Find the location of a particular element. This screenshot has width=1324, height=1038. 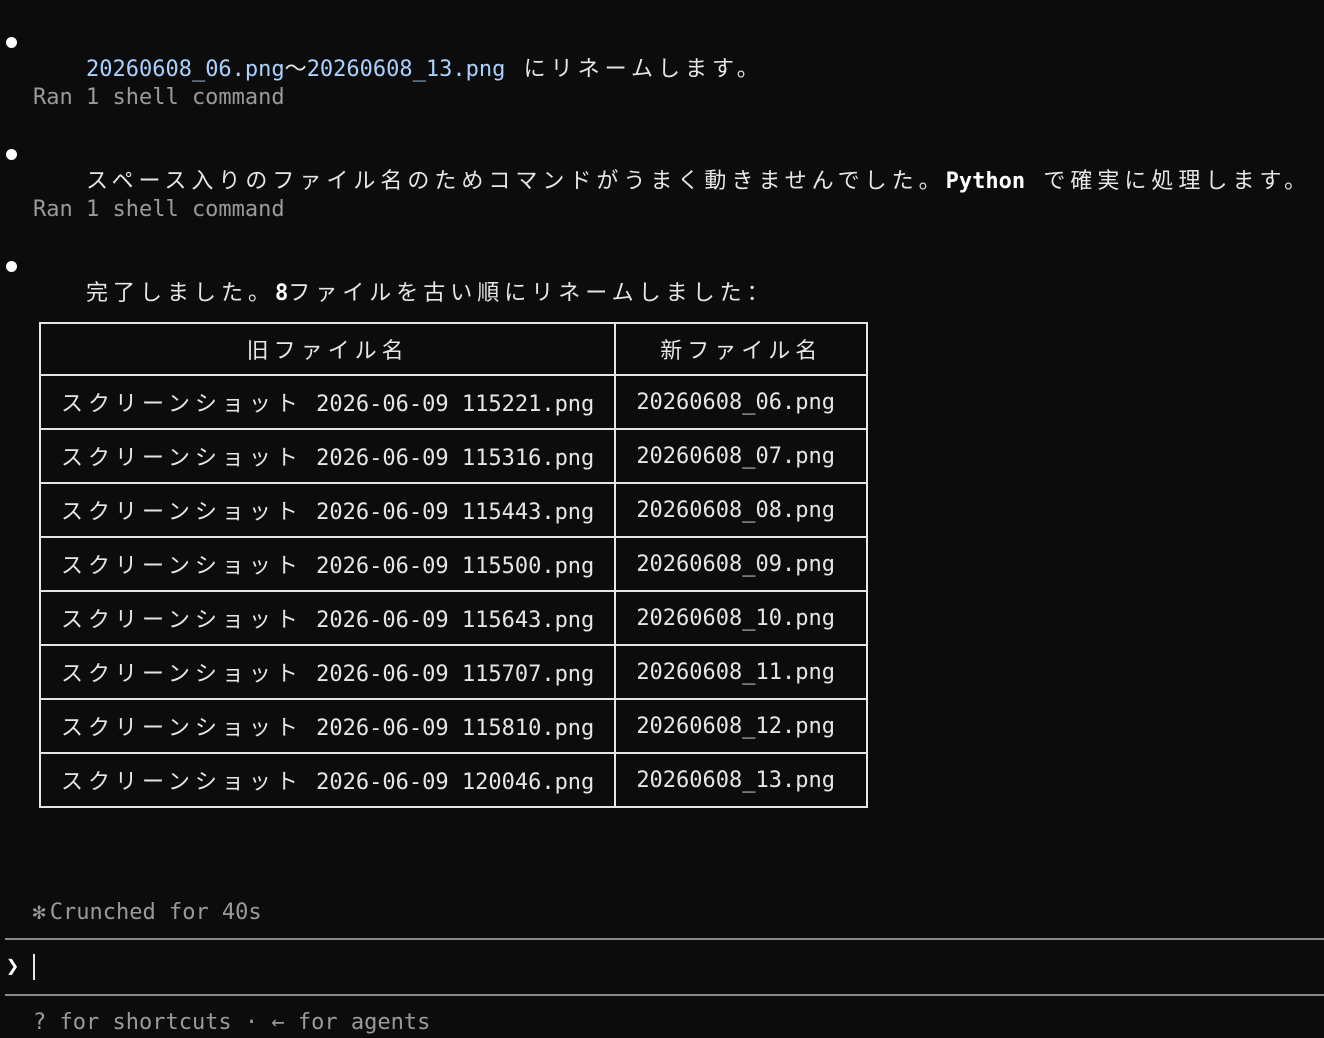

message-text: ファイルを古い順にリネームしました： is located at coordinates (531, 293).